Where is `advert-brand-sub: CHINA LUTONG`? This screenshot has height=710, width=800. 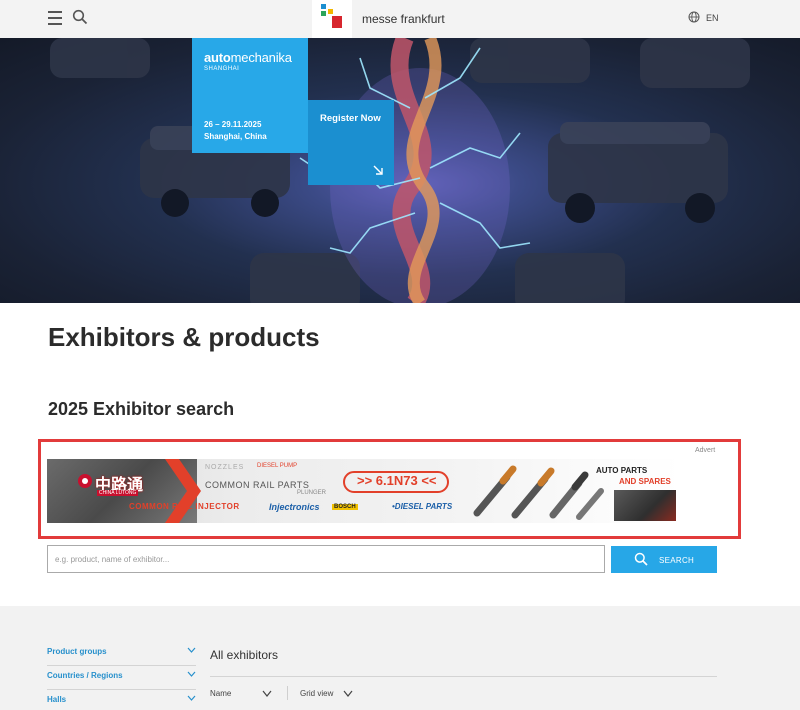 advert-brand-sub: CHINA LUTONG is located at coordinates (118, 493).